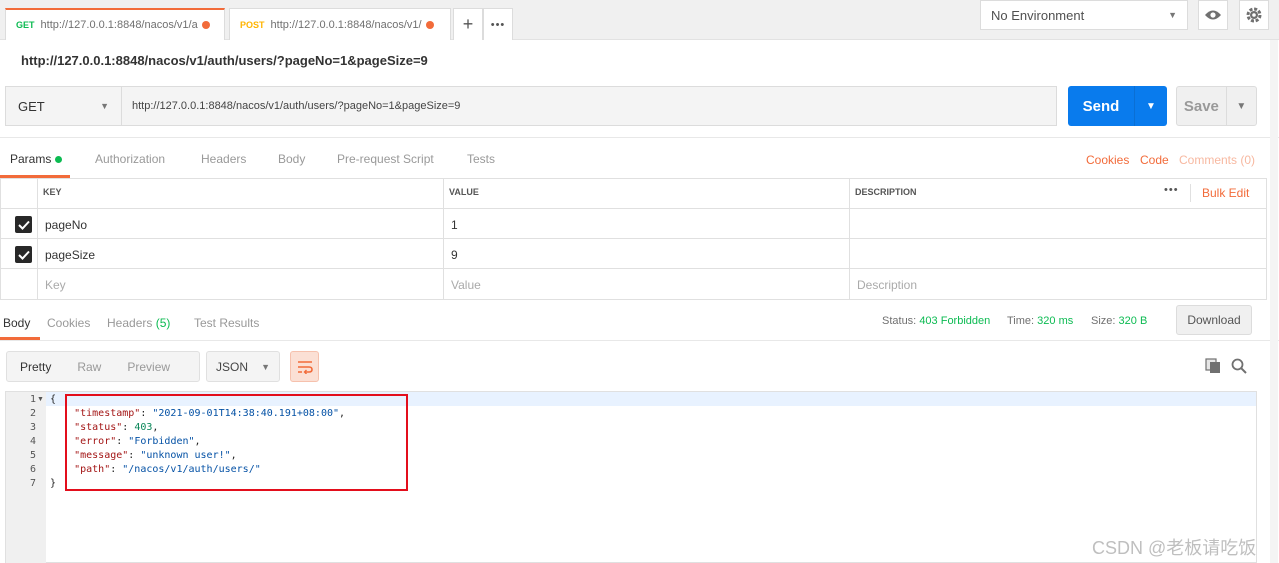  What do you see at coordinates (1214, 320) in the screenshot?
I see `download-button: Download` at bounding box center [1214, 320].